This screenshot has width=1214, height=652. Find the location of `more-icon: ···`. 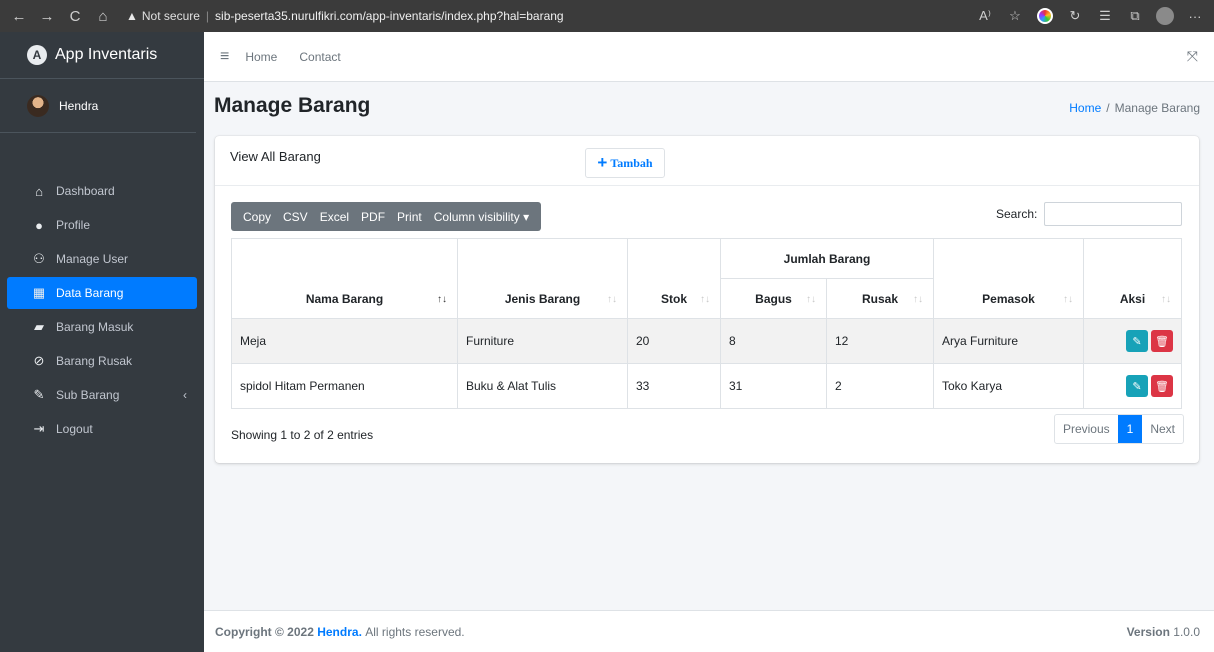

more-icon: ··· is located at coordinates (1195, 16).